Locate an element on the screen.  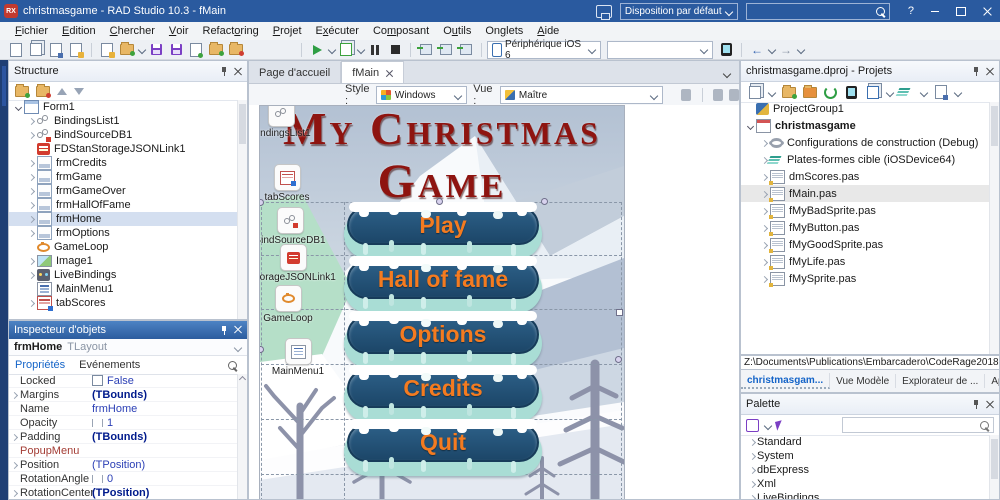
tab-evénements: Evénements is located at coordinates (109, 365).